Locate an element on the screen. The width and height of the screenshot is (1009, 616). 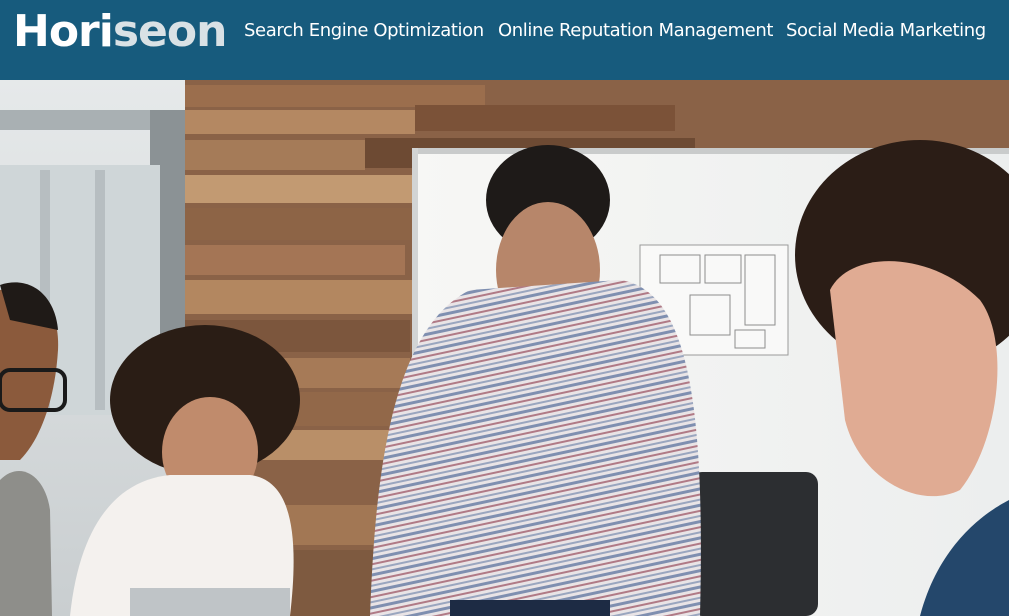
site-logo: Horiseon is located at coordinates (120, 32).